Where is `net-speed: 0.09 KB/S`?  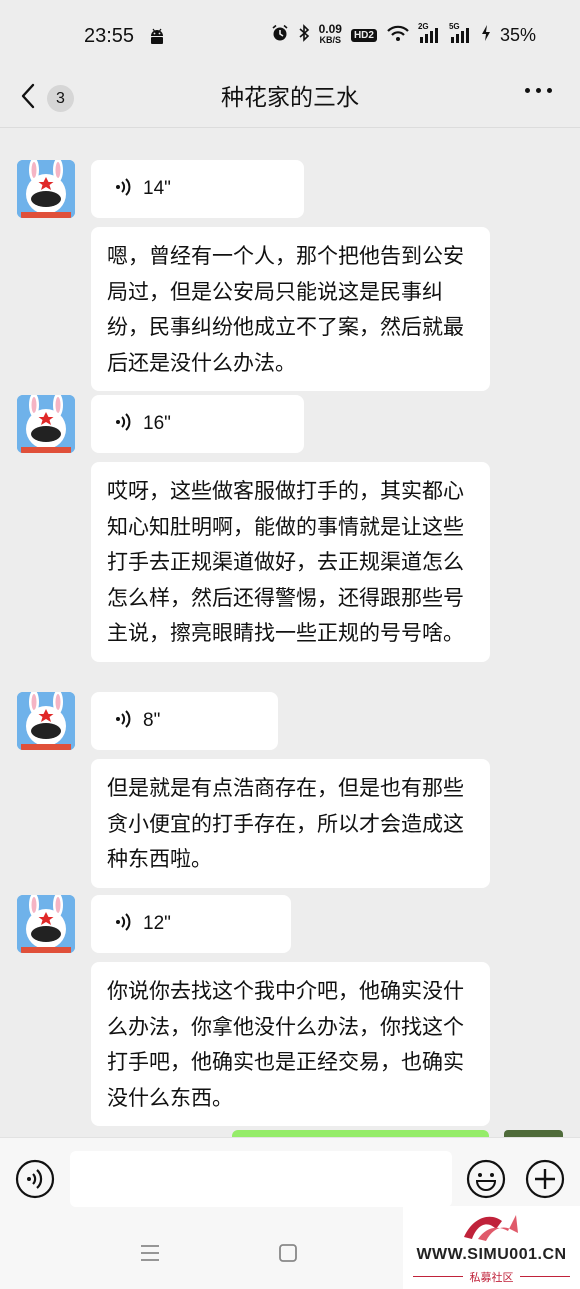
net-speed: 0.09 KB/S is located at coordinates (330, 34).